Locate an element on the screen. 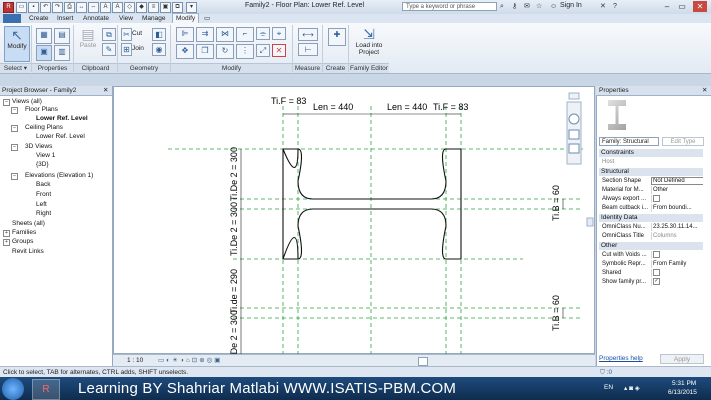 Image resolution: width=711 pixels, height=400 pixels. aligned-dimension-icon: ⊢ is located at coordinates (308, 49).